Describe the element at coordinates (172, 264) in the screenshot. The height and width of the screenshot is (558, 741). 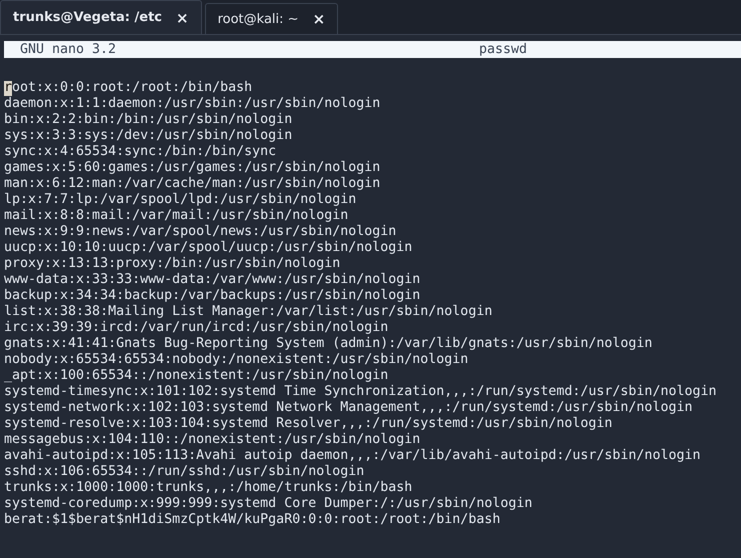
I see `file-line: proxy:x:13:13:proxy:/bin:/usr/sbin/nologin` at that location.